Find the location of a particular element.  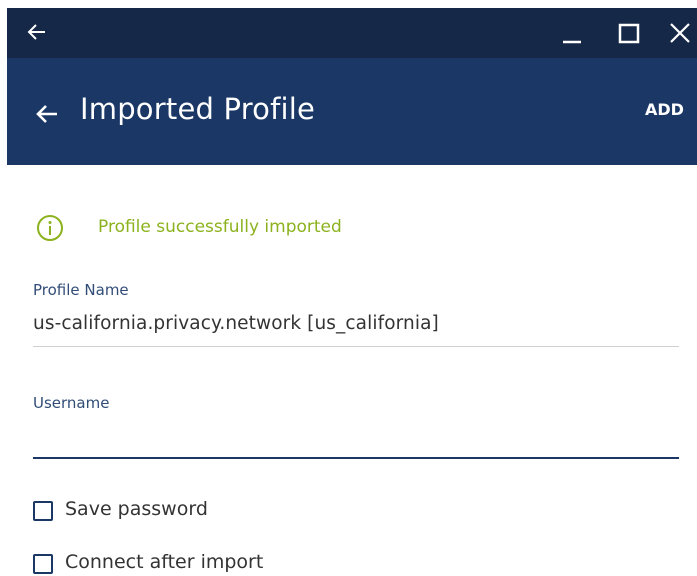

connect-after-import-label: Connect after import is located at coordinates (164, 562).